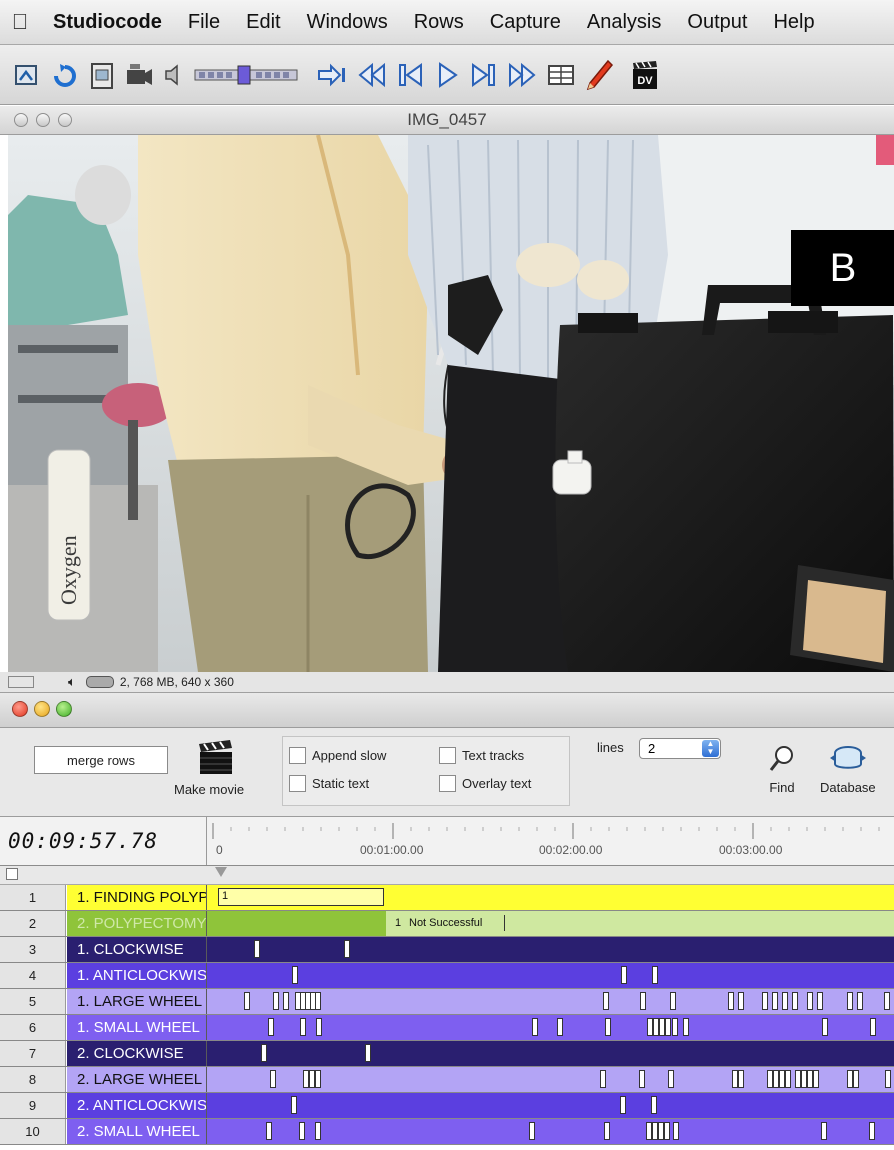 The image size is (894, 1150). Describe the element at coordinates (137, 975) in the screenshot. I see `row-label: 1. ANTICLOCKWISE` at that location.